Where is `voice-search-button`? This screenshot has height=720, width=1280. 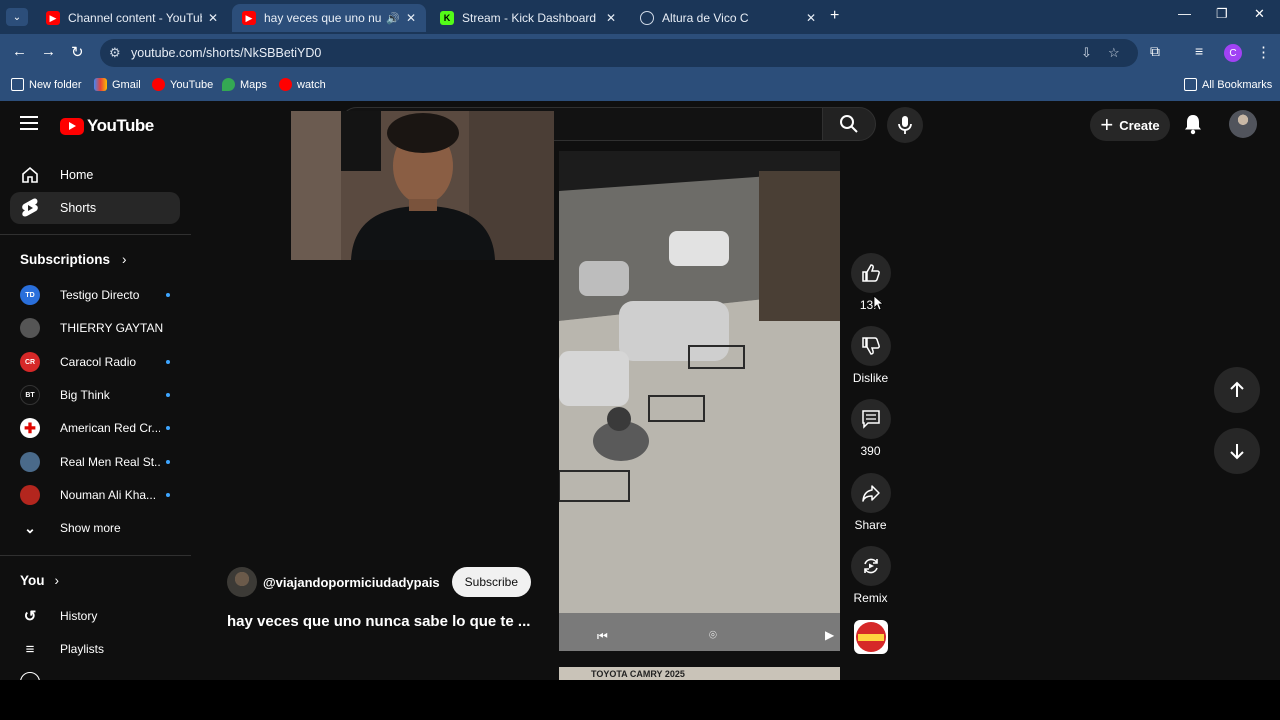 voice-search-button is located at coordinates (905, 125).